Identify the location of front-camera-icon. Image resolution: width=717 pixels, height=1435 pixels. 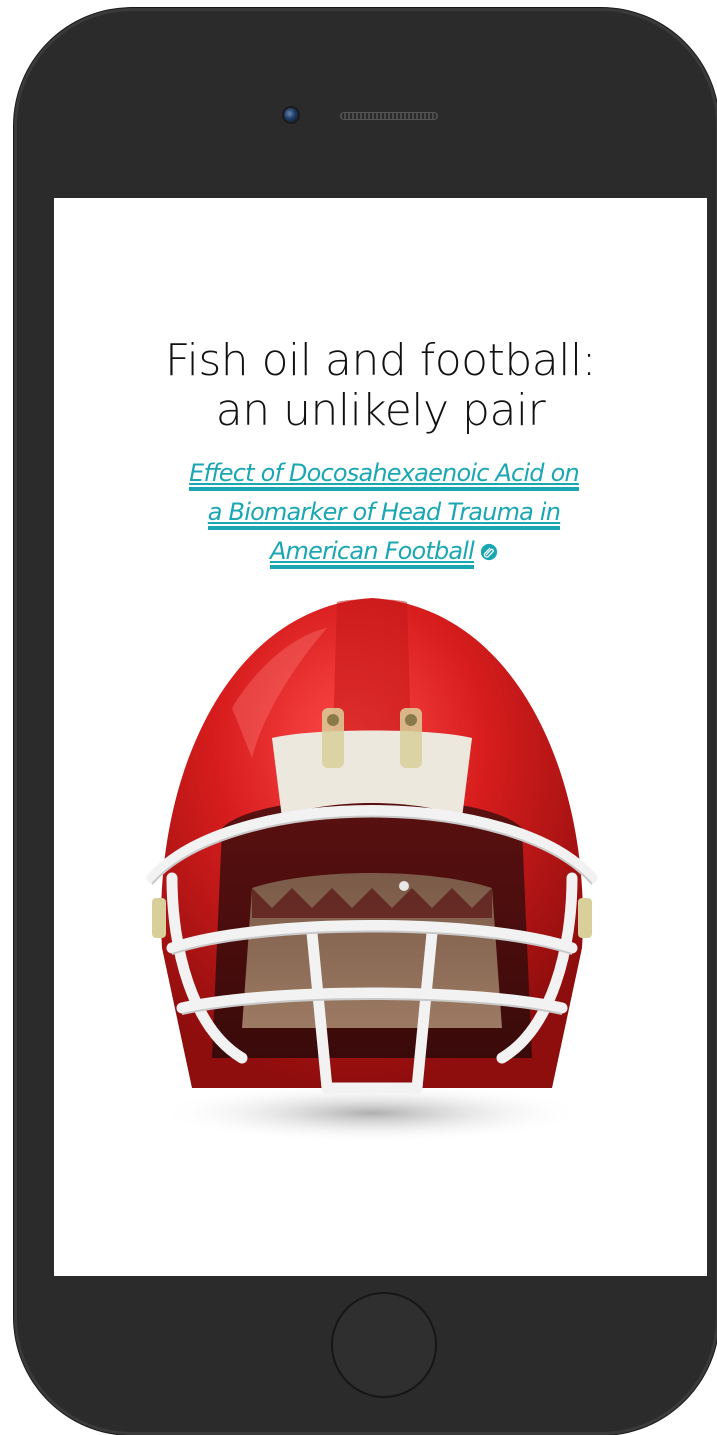
(291, 115).